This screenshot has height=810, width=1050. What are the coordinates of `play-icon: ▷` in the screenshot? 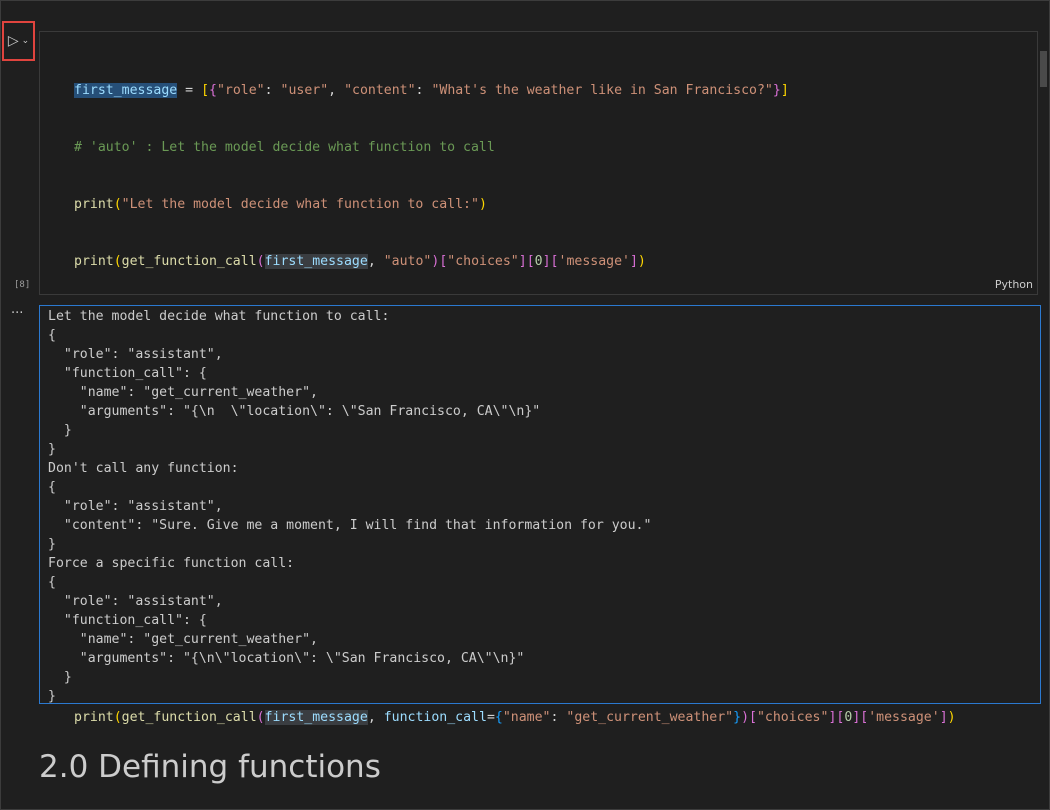 It's located at (13, 41).